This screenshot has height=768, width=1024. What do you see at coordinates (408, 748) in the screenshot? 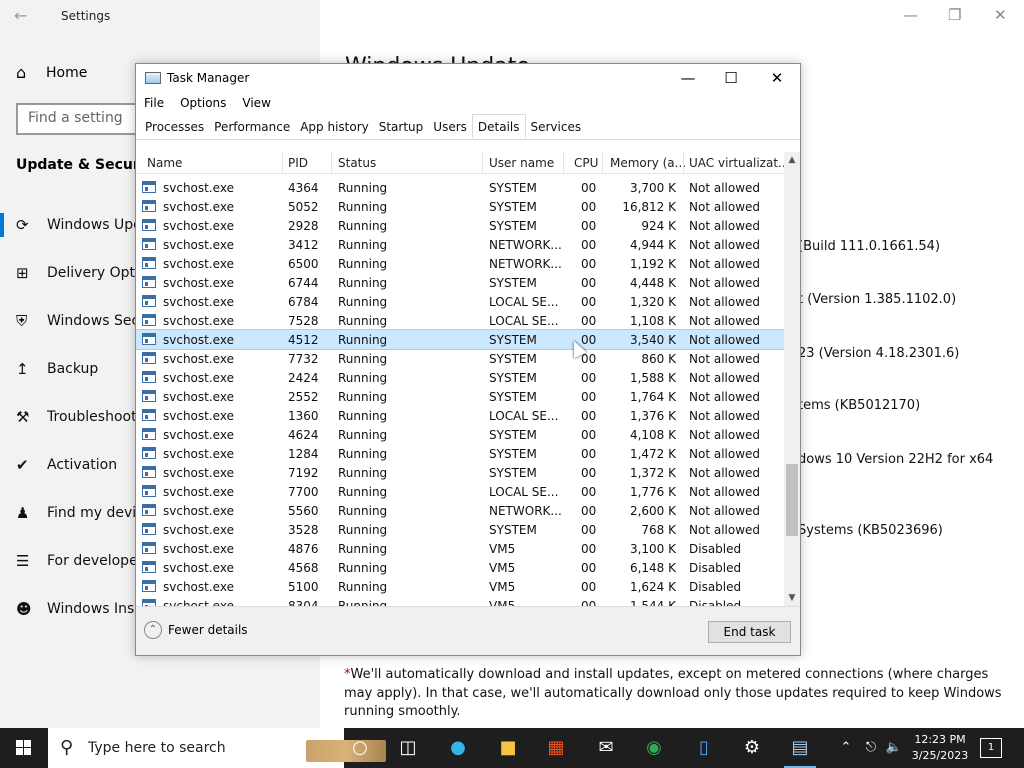
I see `task-view-button: ◫` at bounding box center [408, 748].